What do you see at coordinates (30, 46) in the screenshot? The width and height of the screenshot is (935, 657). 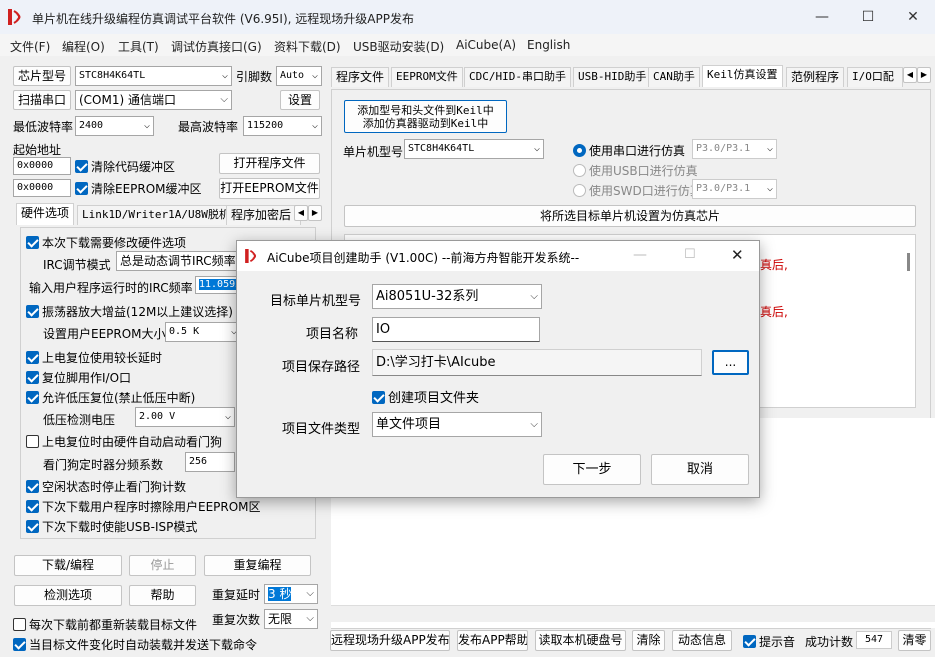 I see `menu-file: 文件(F)` at bounding box center [30, 46].